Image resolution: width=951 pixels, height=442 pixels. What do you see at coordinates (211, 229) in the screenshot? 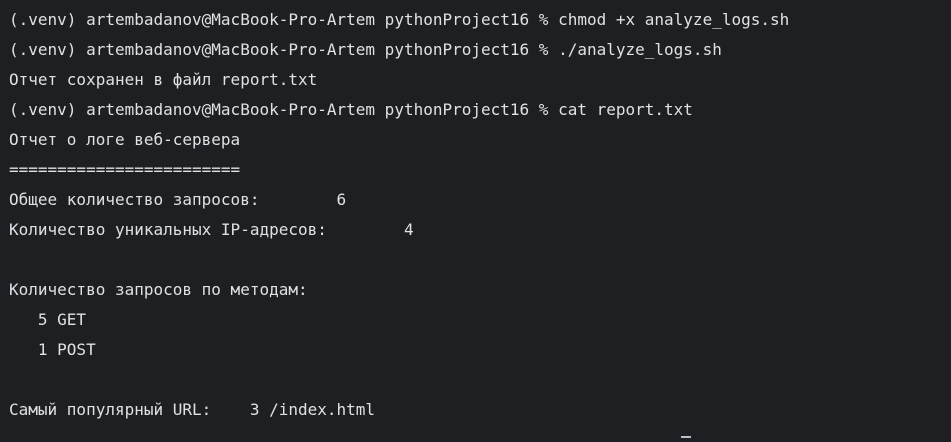
I see `terminal-line: Количество уникальных IP-адресов: 4` at bounding box center [211, 229].